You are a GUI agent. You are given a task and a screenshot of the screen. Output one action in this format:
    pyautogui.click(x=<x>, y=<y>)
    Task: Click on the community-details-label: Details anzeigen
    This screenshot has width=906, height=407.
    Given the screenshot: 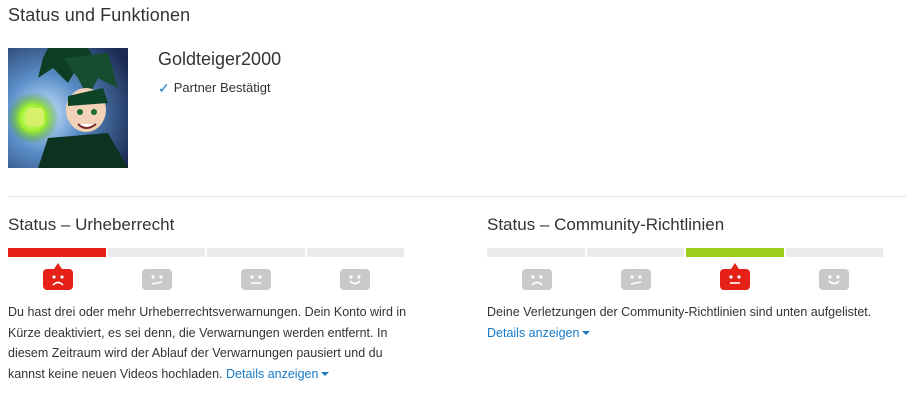 What is the action you would take?
    pyautogui.click(x=533, y=332)
    